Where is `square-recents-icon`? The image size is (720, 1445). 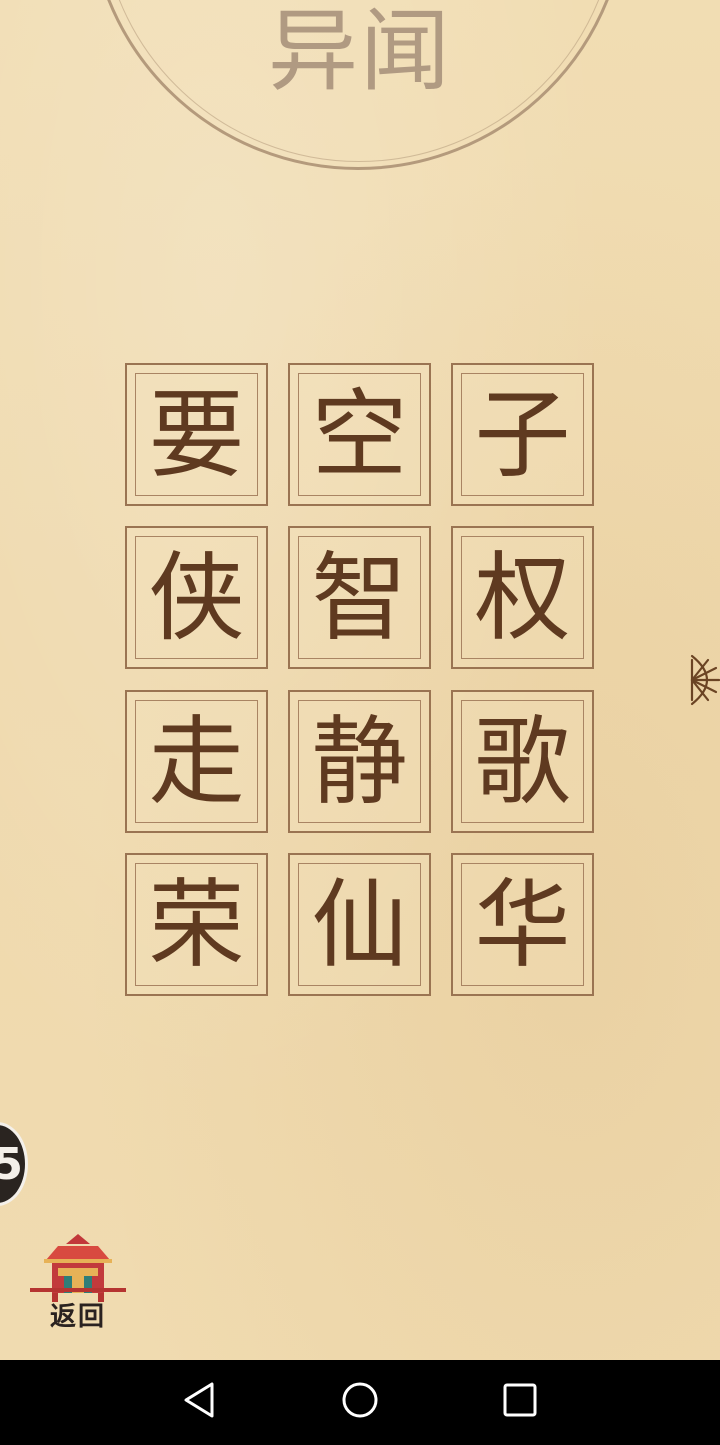 square-recents-icon is located at coordinates (520, 1400).